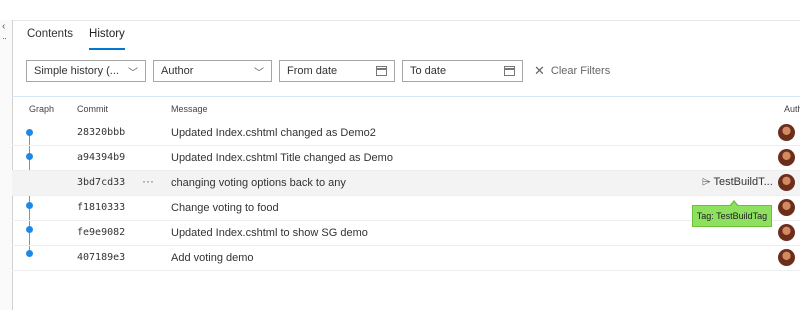 This screenshot has width=800, height=310. I want to click on commit-sha: 407189e3, so click(101, 257).